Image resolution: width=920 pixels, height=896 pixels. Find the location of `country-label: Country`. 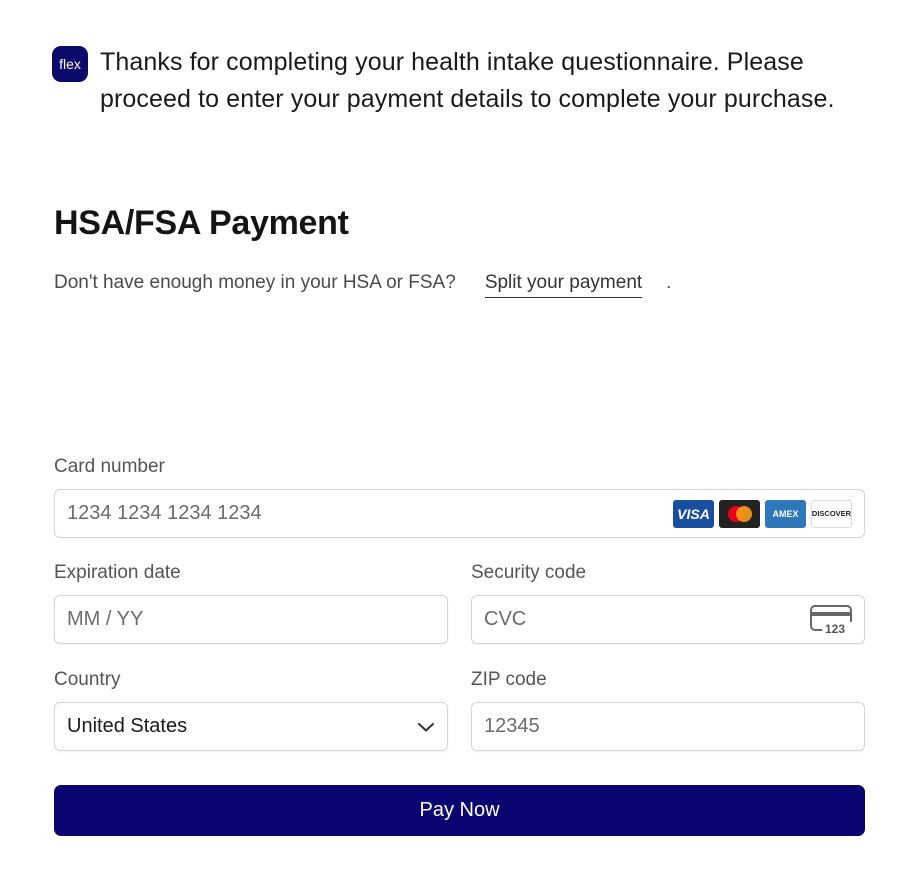

country-label: Country is located at coordinates (87, 679).